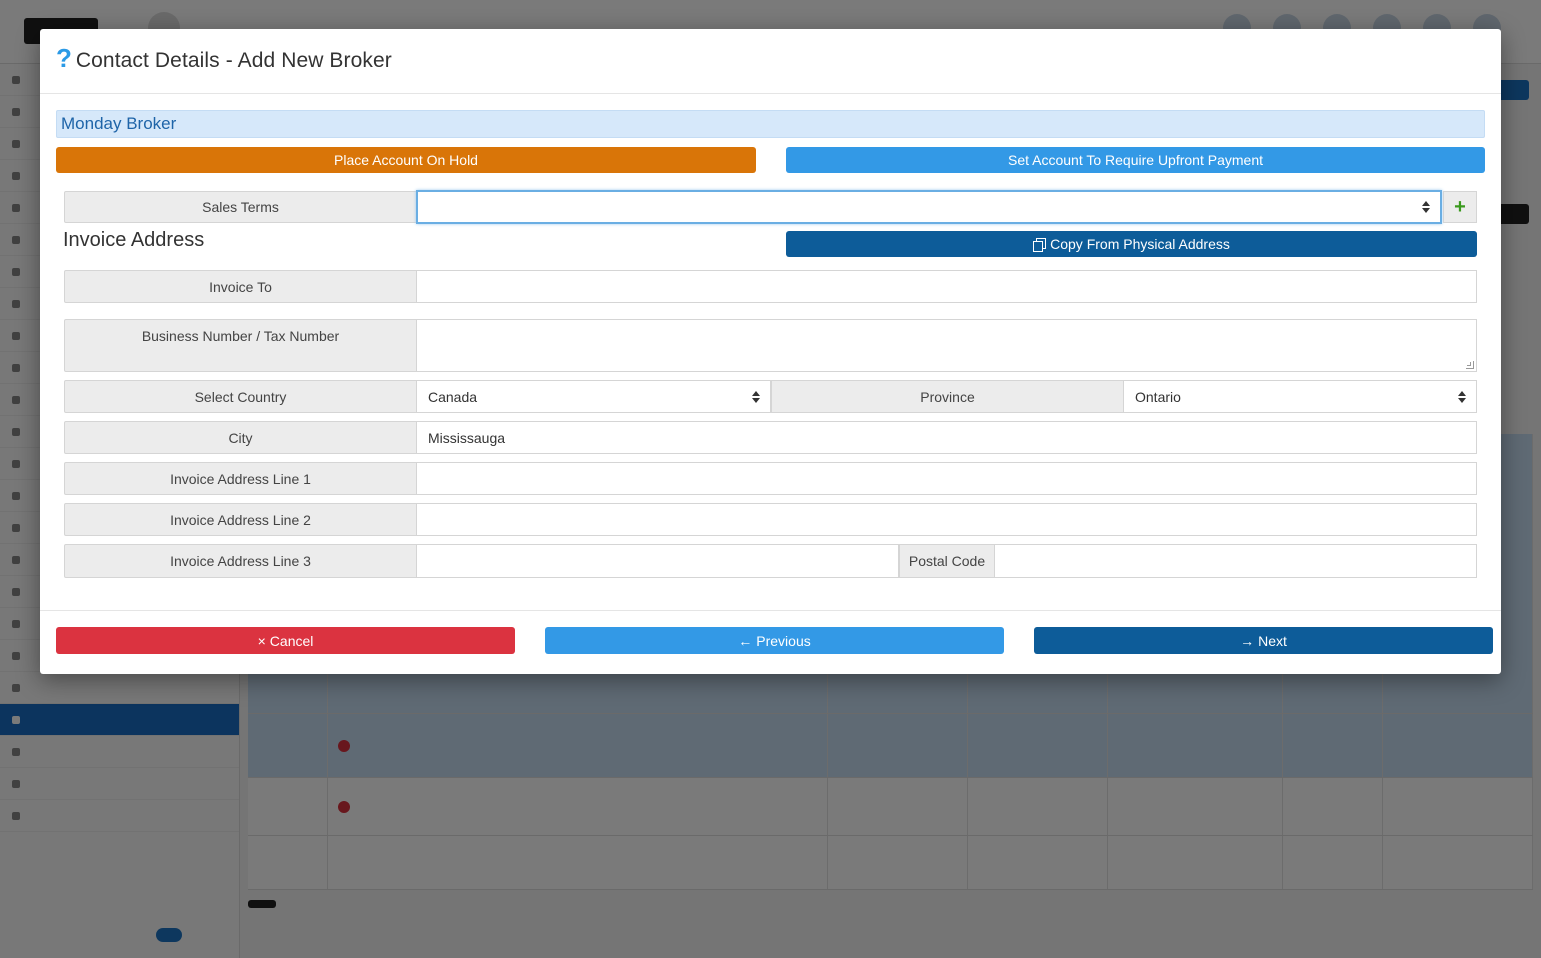 This screenshot has height=958, width=1541. I want to click on next-button: → Next, so click(1263, 640).